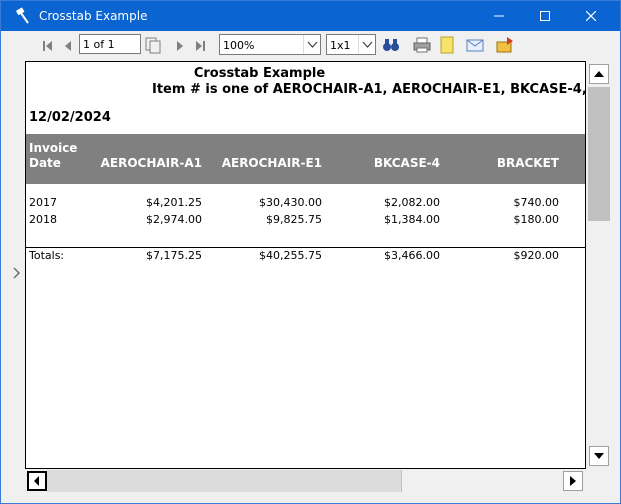  I want to click on close-icon, so click(591, 16).